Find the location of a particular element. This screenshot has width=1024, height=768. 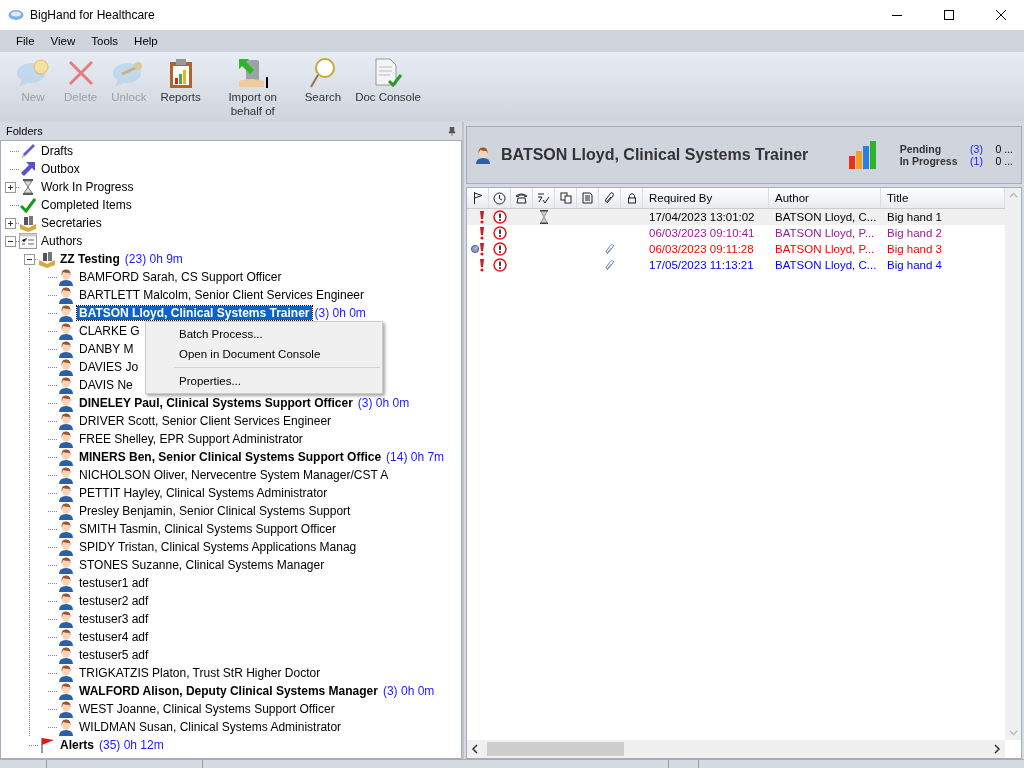

toolbar-button: Reports is located at coordinates (180, 78).